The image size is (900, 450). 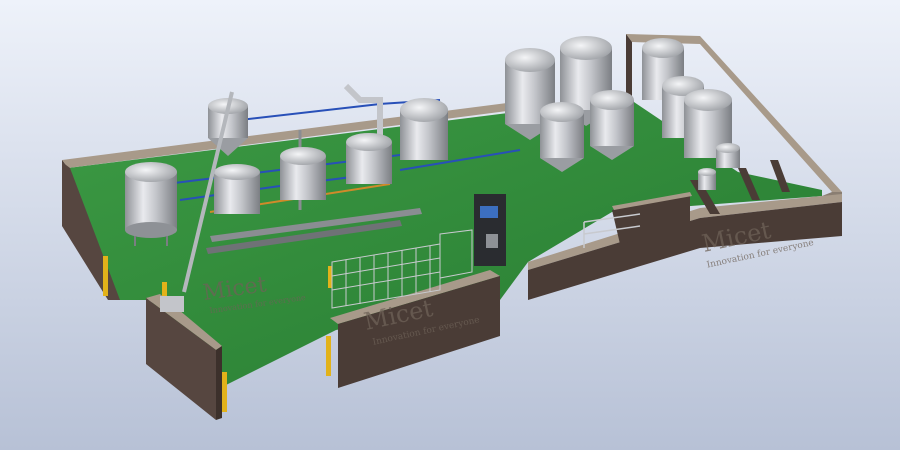 What do you see at coordinates (490, 230) in the screenshot?
I see `filling-machine` at bounding box center [490, 230].